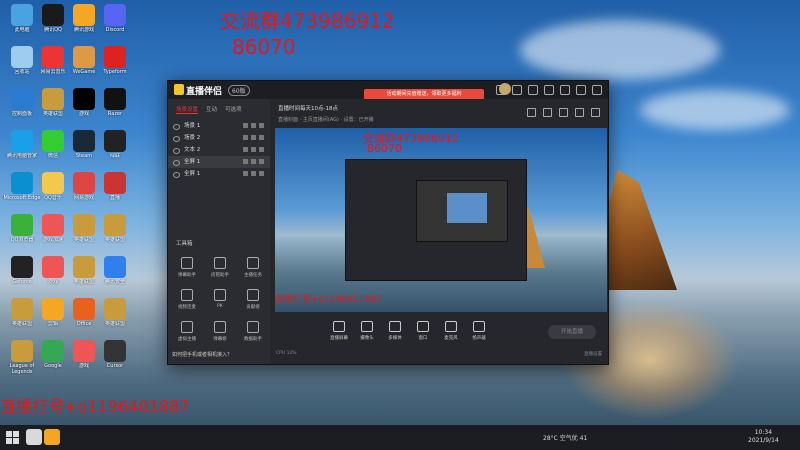 The image size is (800, 450). I want to click on desktop-icon: Razer, so click(115, 106).